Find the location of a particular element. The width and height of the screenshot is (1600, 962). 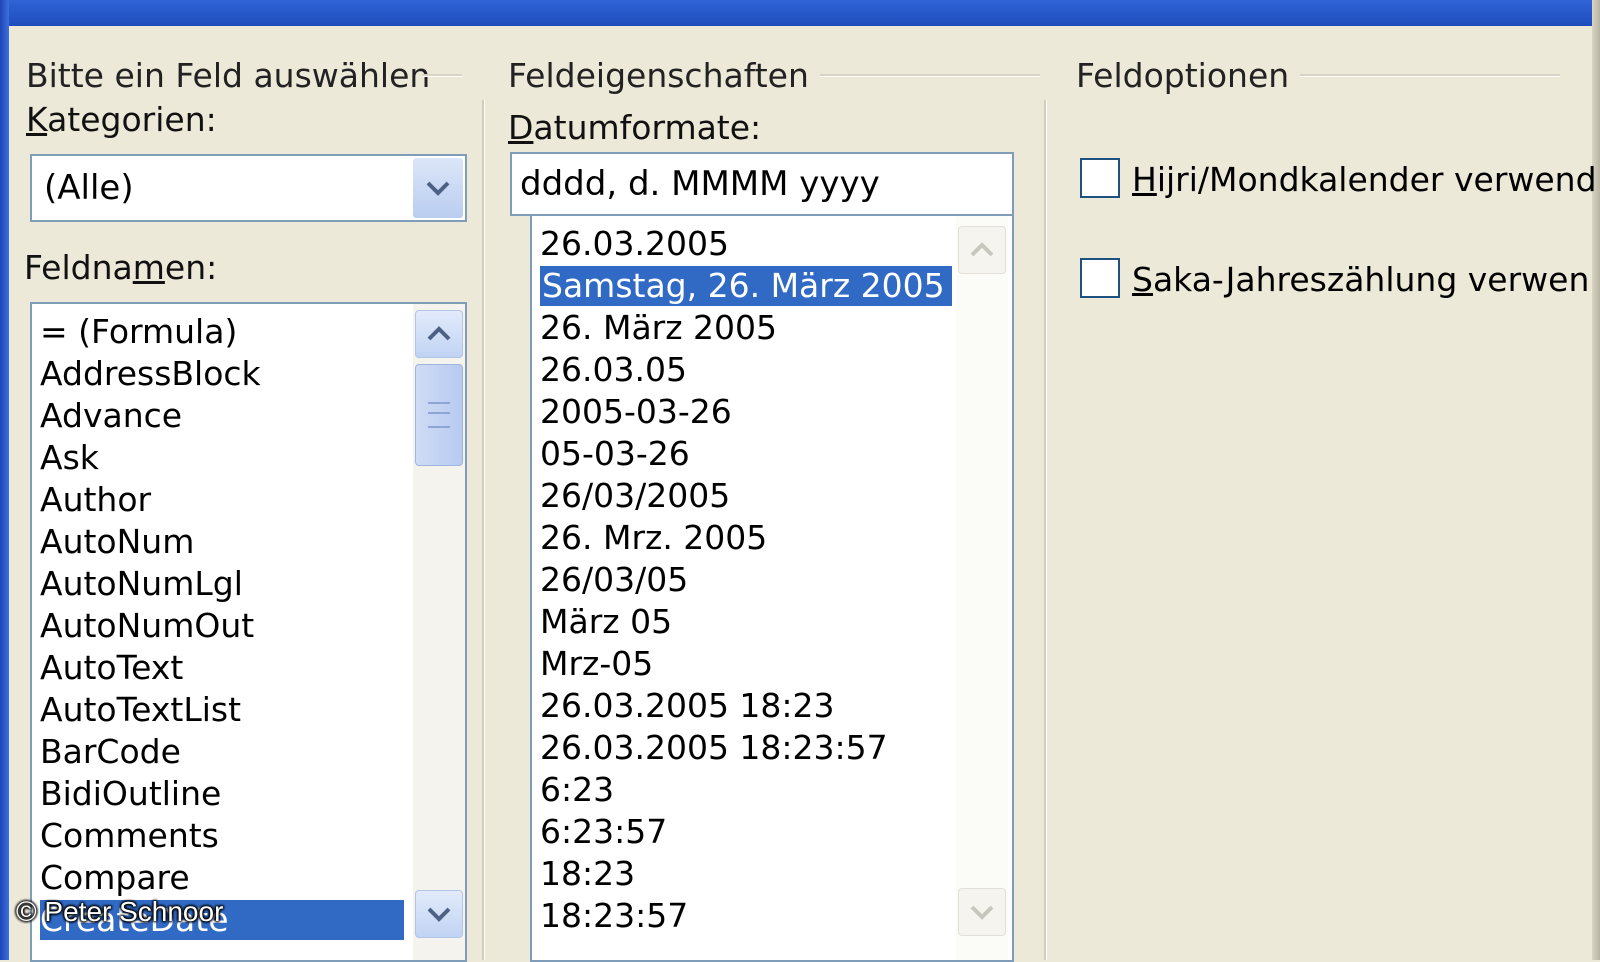

scroll-up-button-disabled is located at coordinates (982, 250).